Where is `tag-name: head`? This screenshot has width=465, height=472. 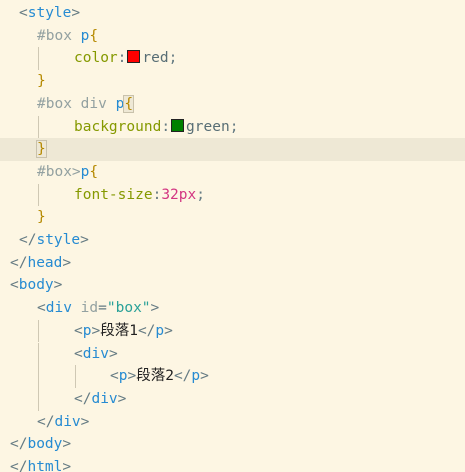 tag-name: head is located at coordinates (45, 262).